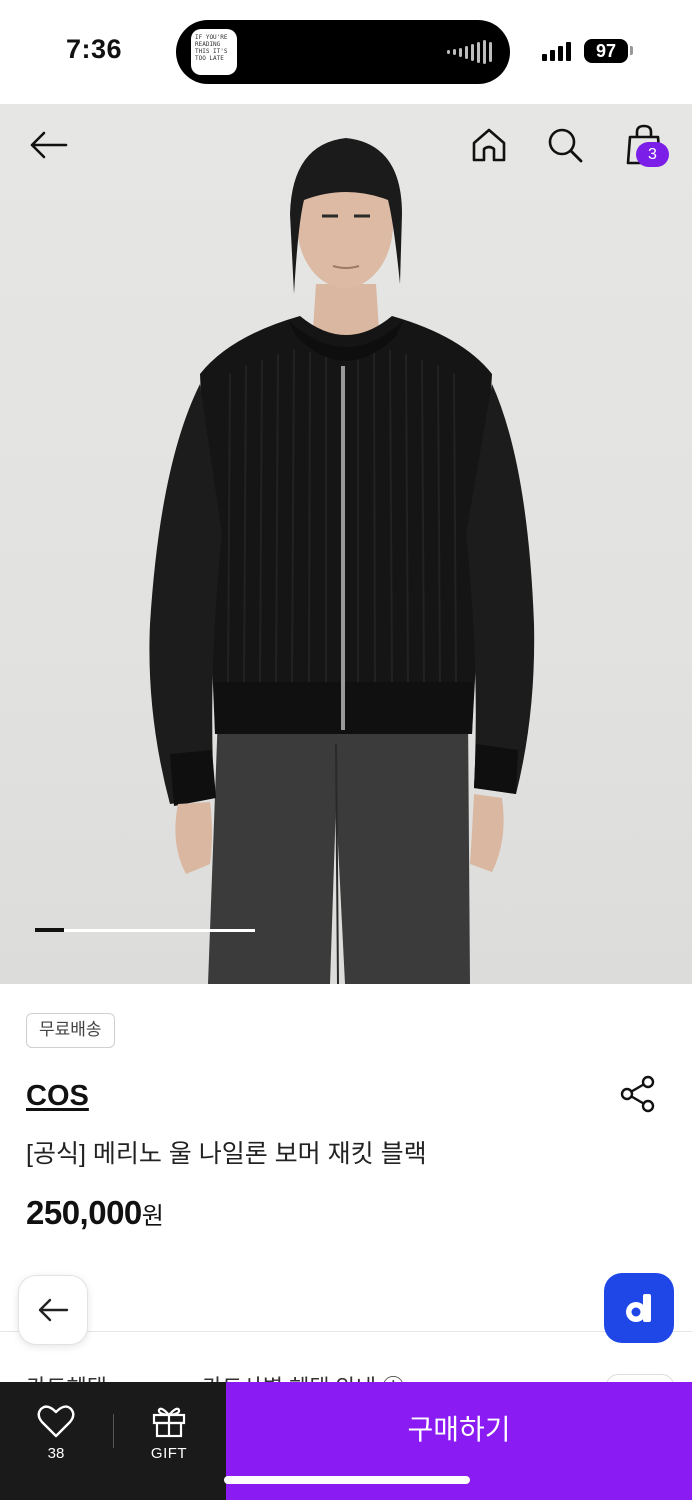 Image resolution: width=692 pixels, height=1500 pixels. I want to click on product-price: 250,000원, so click(95, 1213).